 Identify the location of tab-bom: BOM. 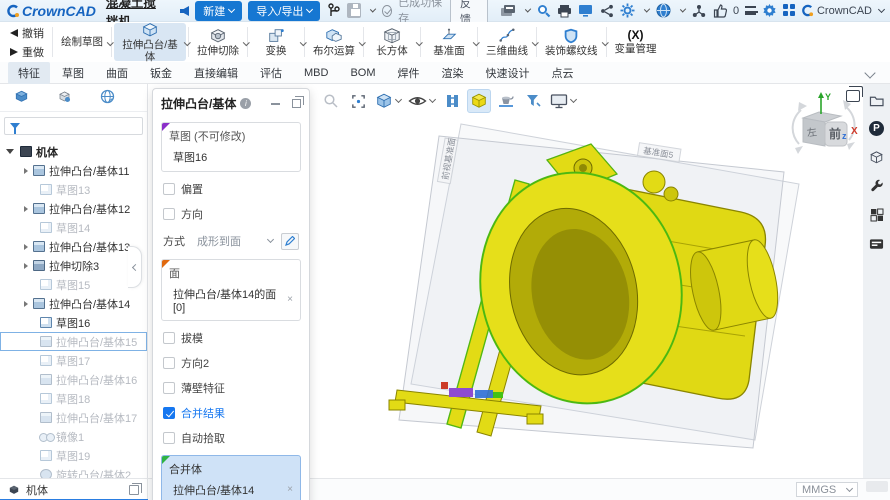
(362, 73).